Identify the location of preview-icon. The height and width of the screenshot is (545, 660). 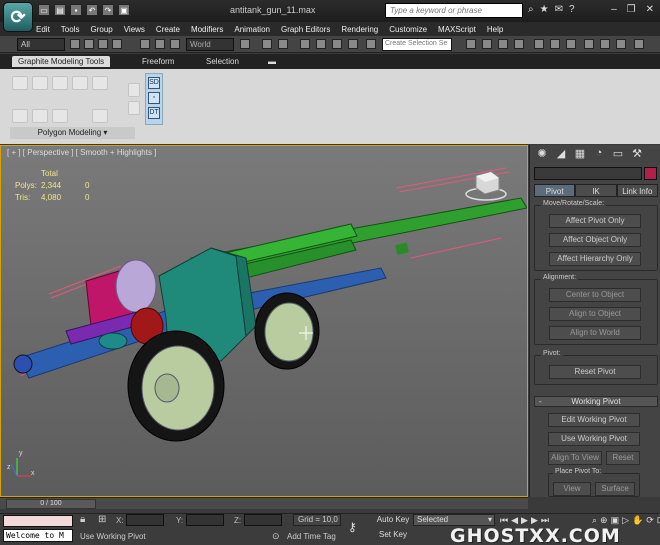
(20, 116).